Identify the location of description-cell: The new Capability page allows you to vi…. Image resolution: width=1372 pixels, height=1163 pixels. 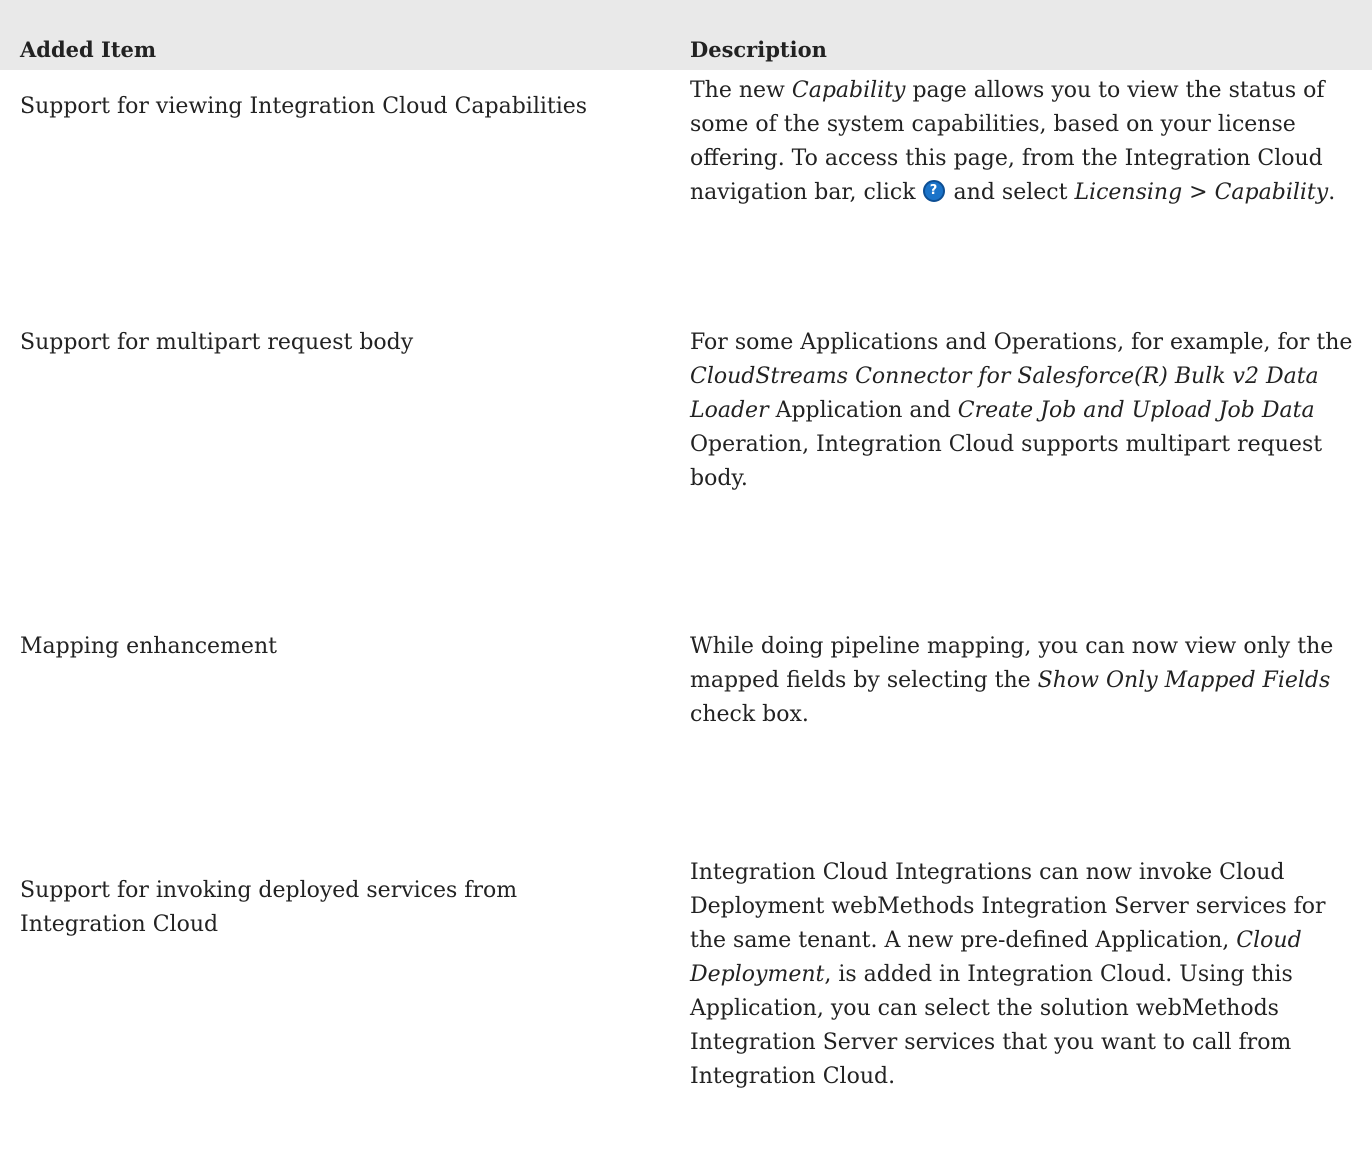
(1025, 142).